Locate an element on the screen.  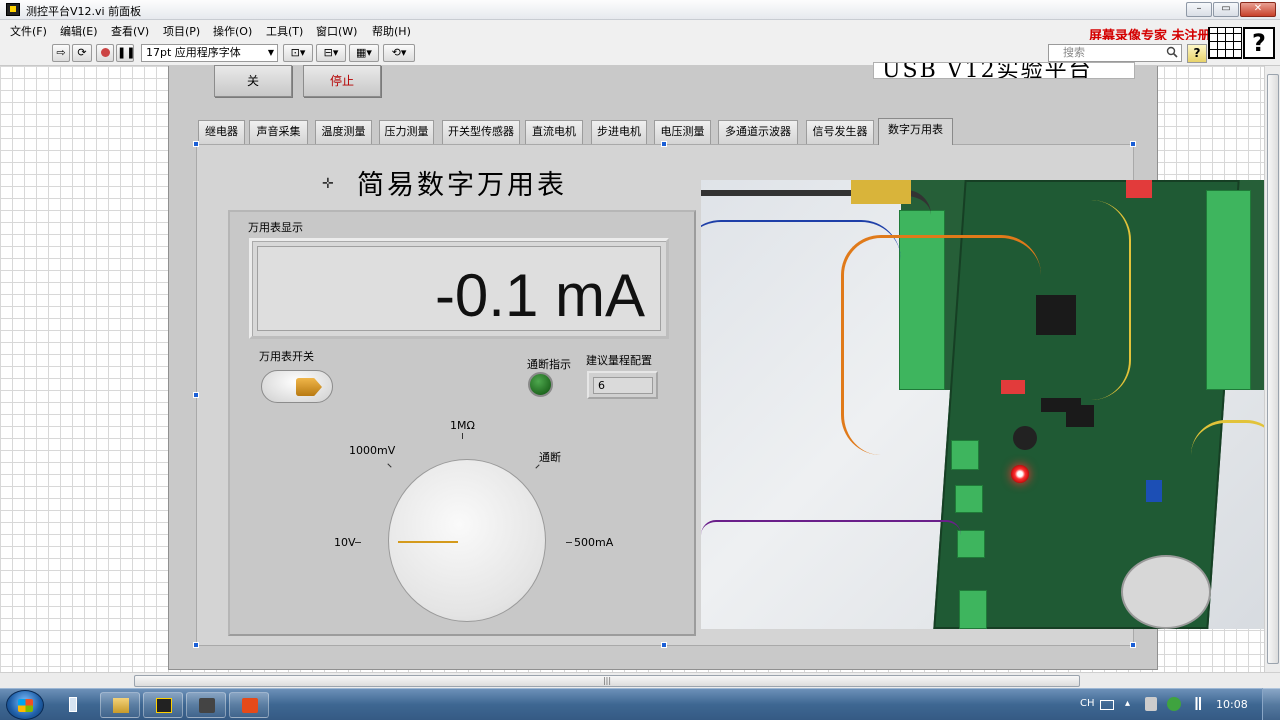
meter-reading: -0.1 mA is located at coordinates (539, 295).